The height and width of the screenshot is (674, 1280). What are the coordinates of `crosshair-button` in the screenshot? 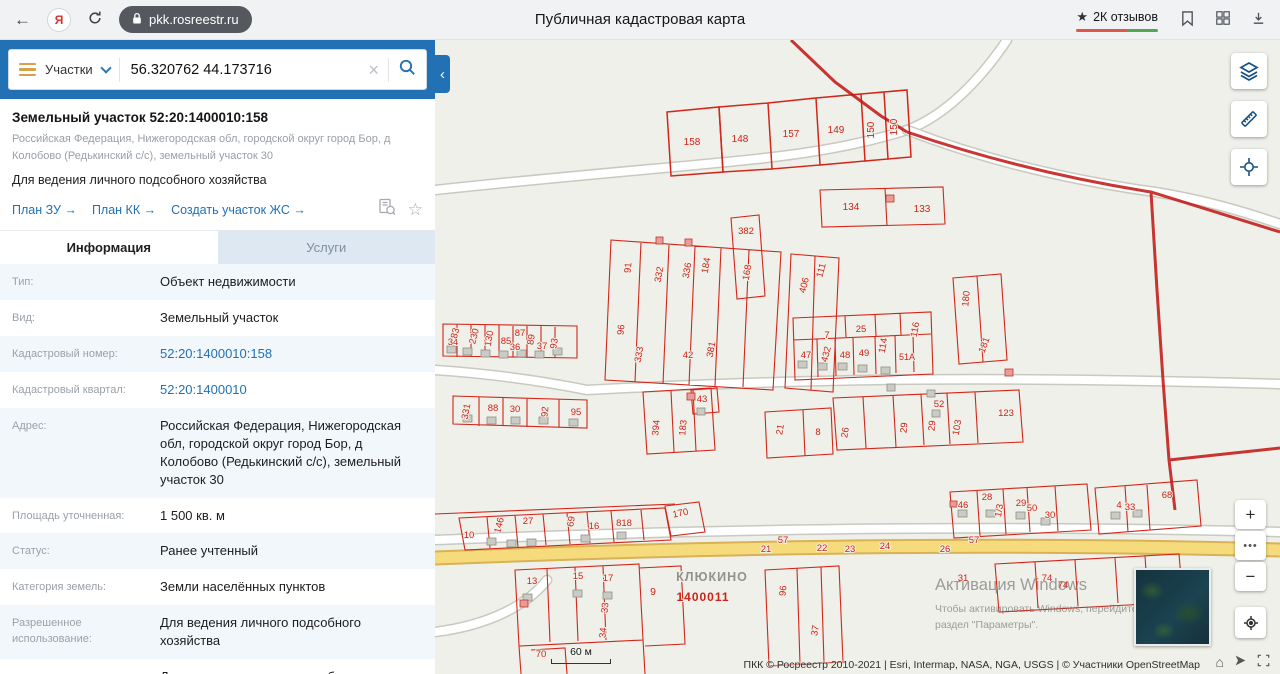 It's located at (1249, 167).